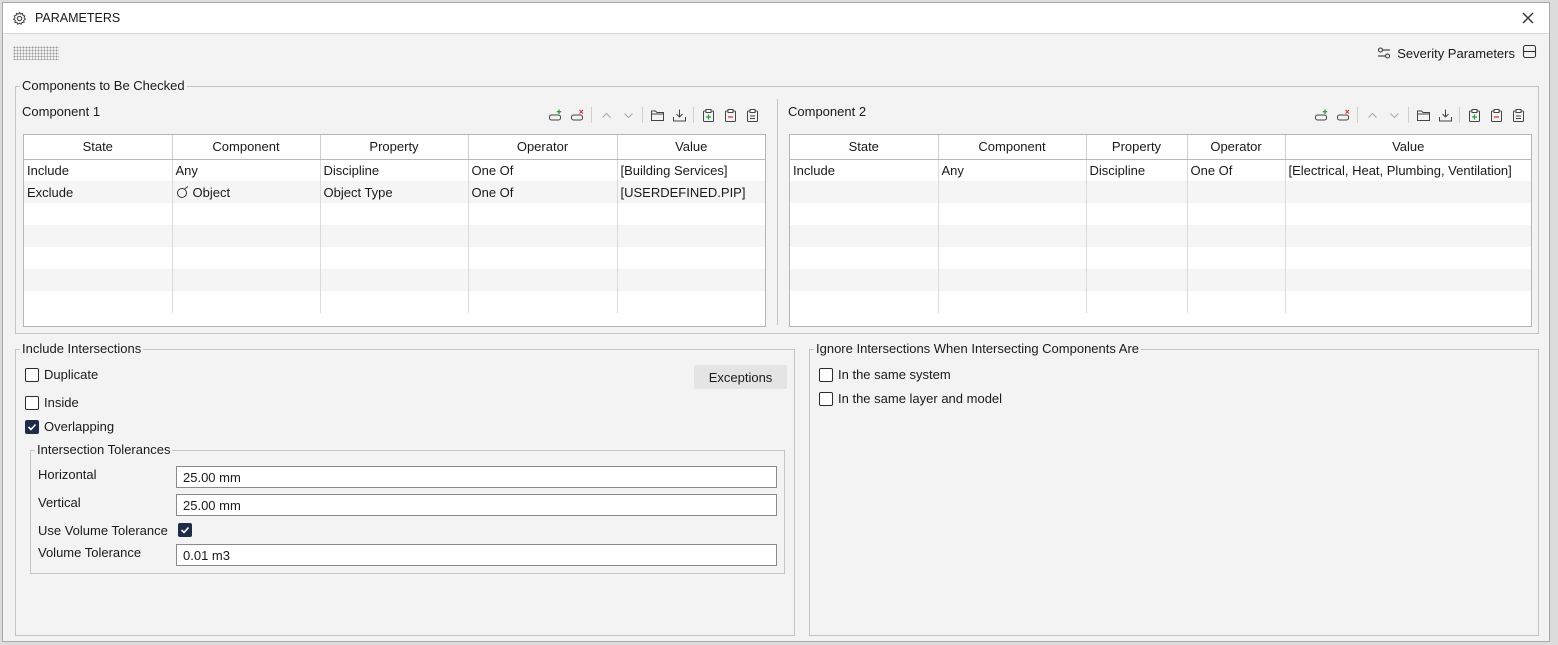  What do you see at coordinates (82, 348) in the screenshot?
I see `include-intersections-legend: Include Intersections` at bounding box center [82, 348].